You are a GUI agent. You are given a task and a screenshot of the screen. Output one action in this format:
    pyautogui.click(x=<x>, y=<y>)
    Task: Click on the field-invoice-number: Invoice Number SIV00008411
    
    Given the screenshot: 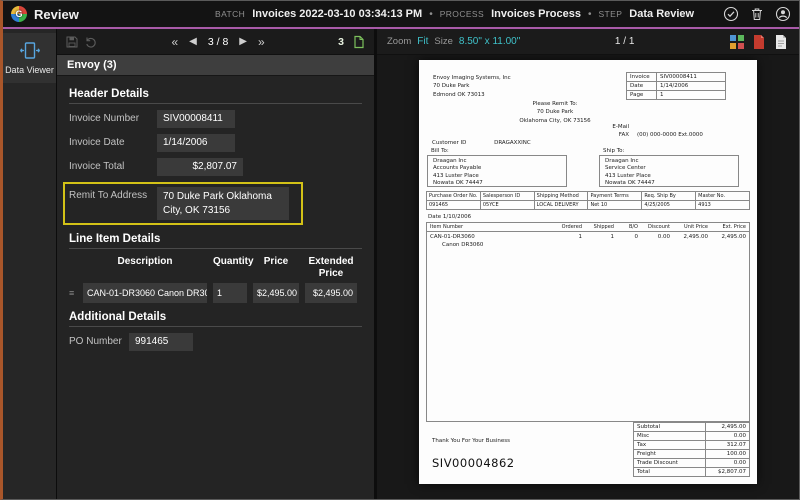 What is the action you would take?
    pyautogui.click(x=215, y=119)
    